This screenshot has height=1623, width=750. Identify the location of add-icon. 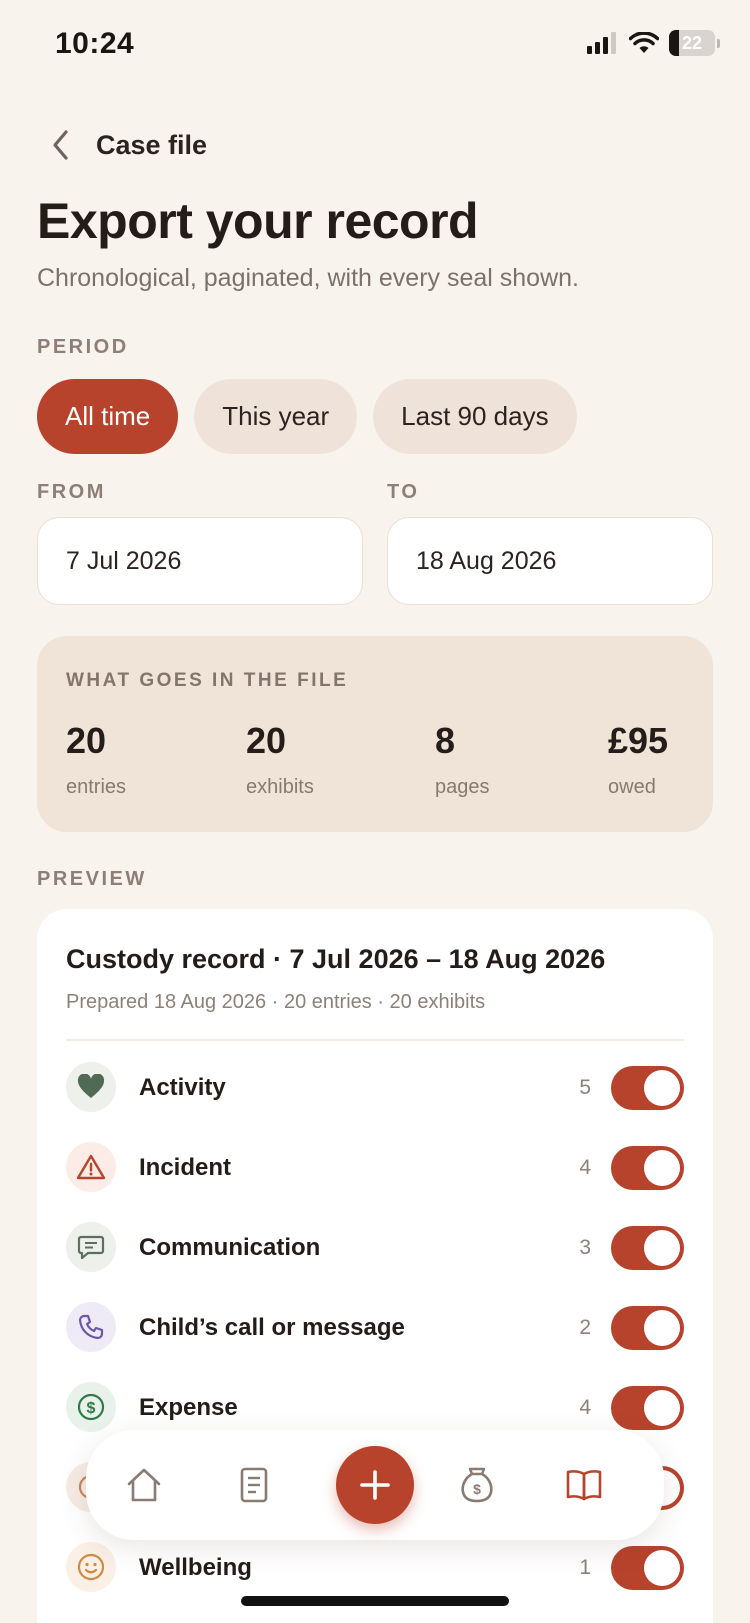
(375, 1485).